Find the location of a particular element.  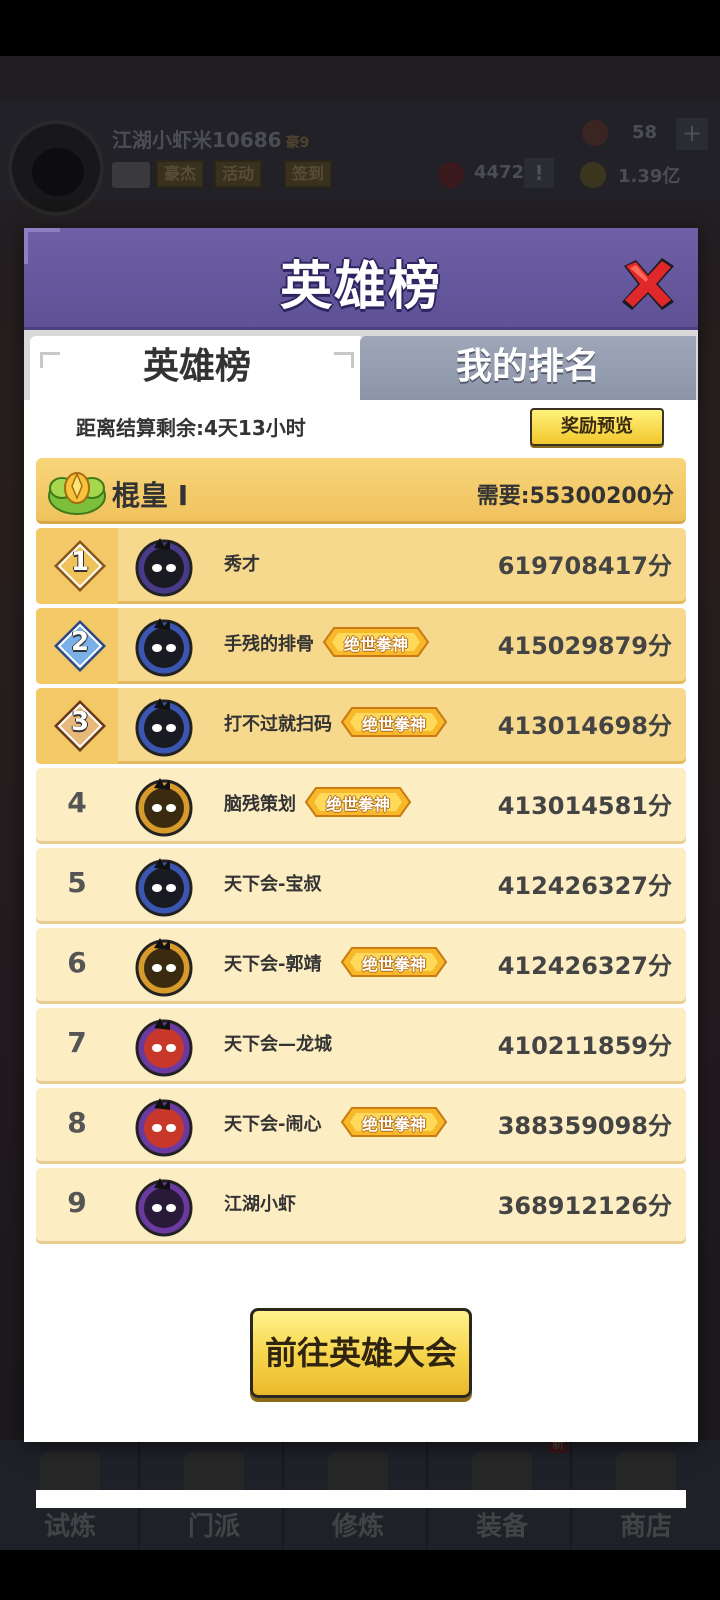

rank-number: 8 is located at coordinates (77, 1122).